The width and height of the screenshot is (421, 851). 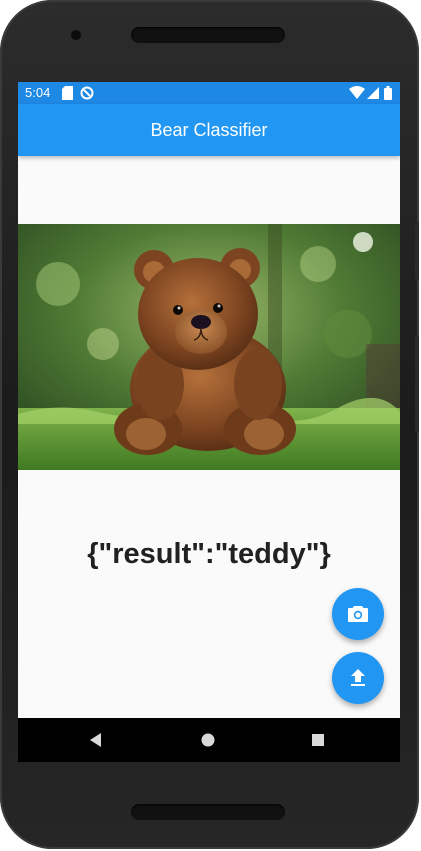 I want to click on camera-icon, so click(x=358, y=614).